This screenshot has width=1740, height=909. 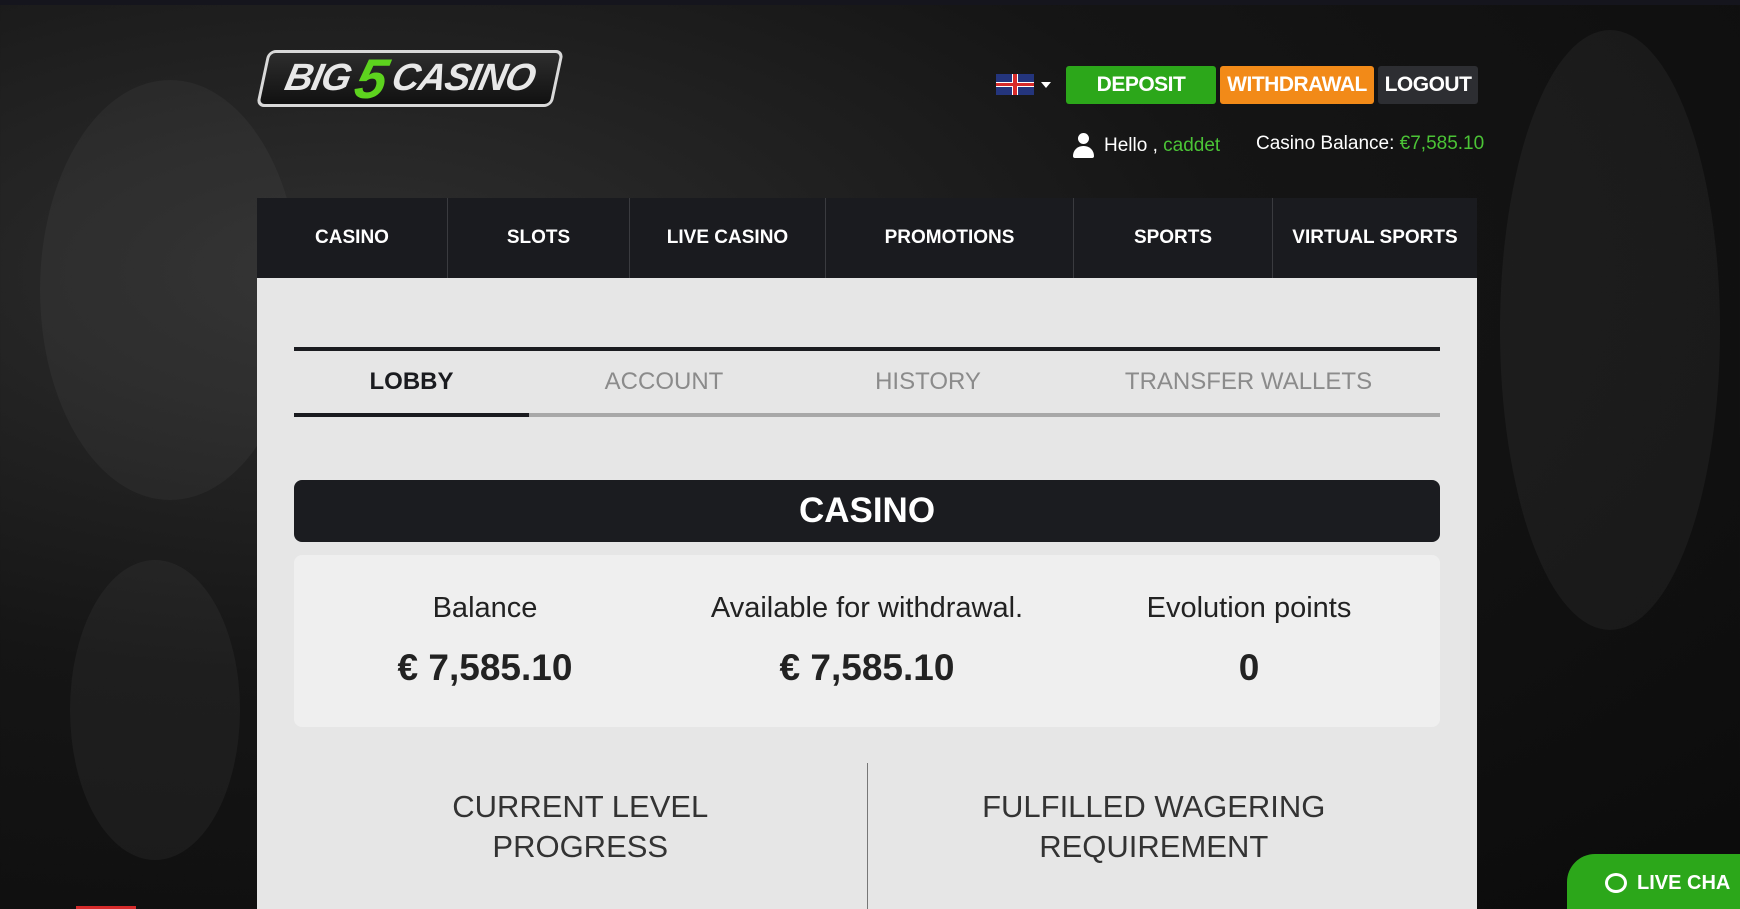 I want to click on withdrawal-stat: Available for withdrawal. € 7,585.10, so click(x=867, y=641).